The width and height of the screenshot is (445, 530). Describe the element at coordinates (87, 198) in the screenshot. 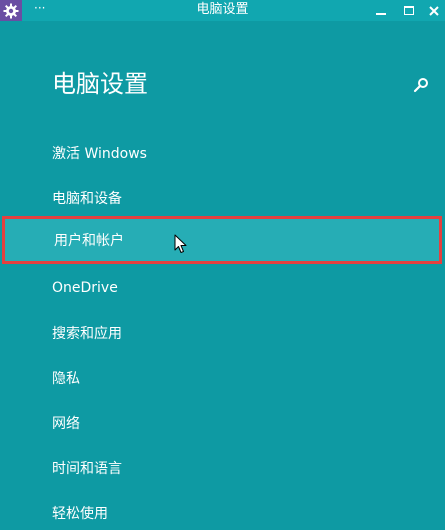

I see `nav-item-label: 电脑和设备` at that location.